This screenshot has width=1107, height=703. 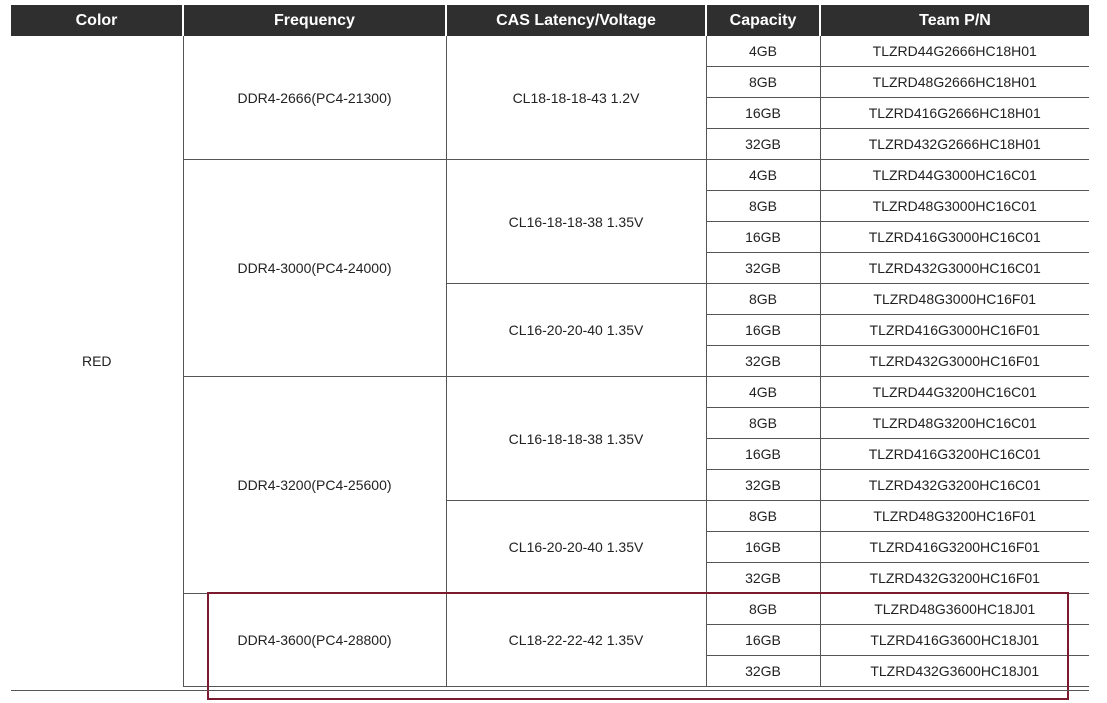 What do you see at coordinates (97, 20) in the screenshot?
I see `header-color: Color` at bounding box center [97, 20].